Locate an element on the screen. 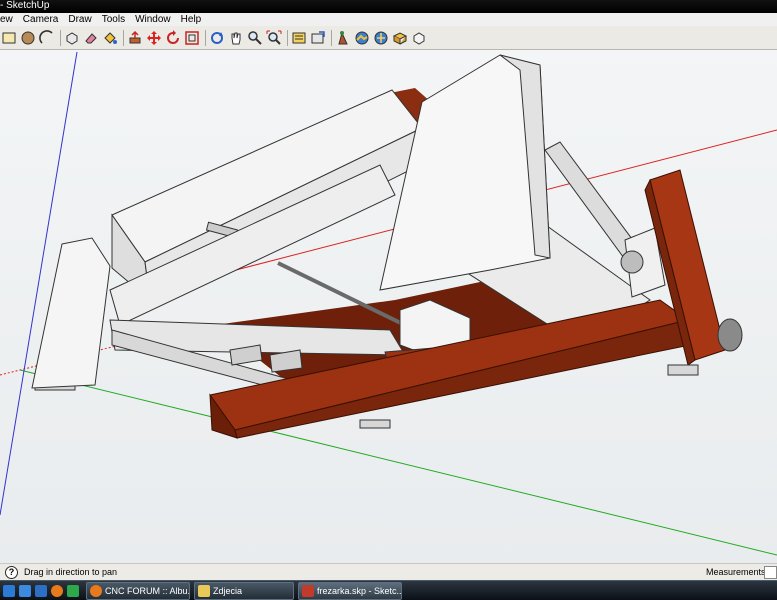 This screenshot has width=777, height=600. menu-view: ew is located at coordinates (9, 19).